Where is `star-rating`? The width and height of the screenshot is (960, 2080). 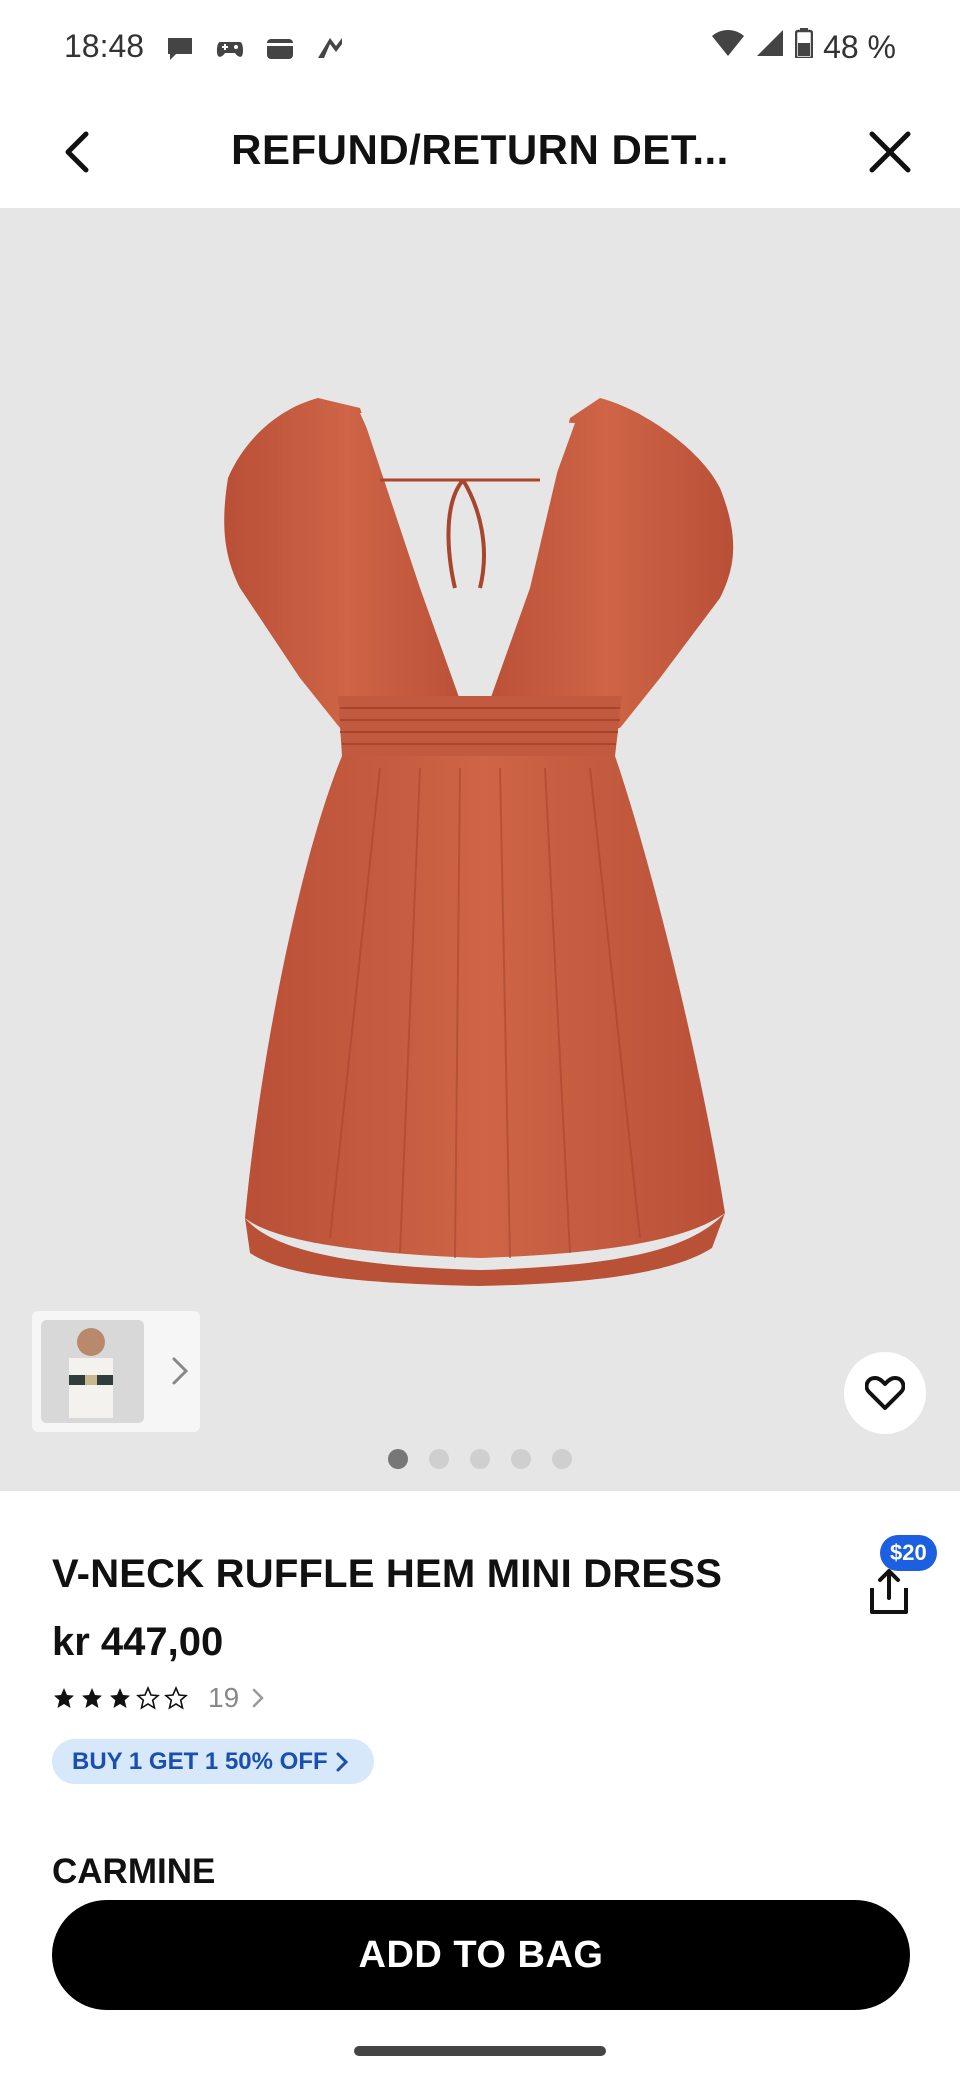
star-rating is located at coordinates (120, 1698).